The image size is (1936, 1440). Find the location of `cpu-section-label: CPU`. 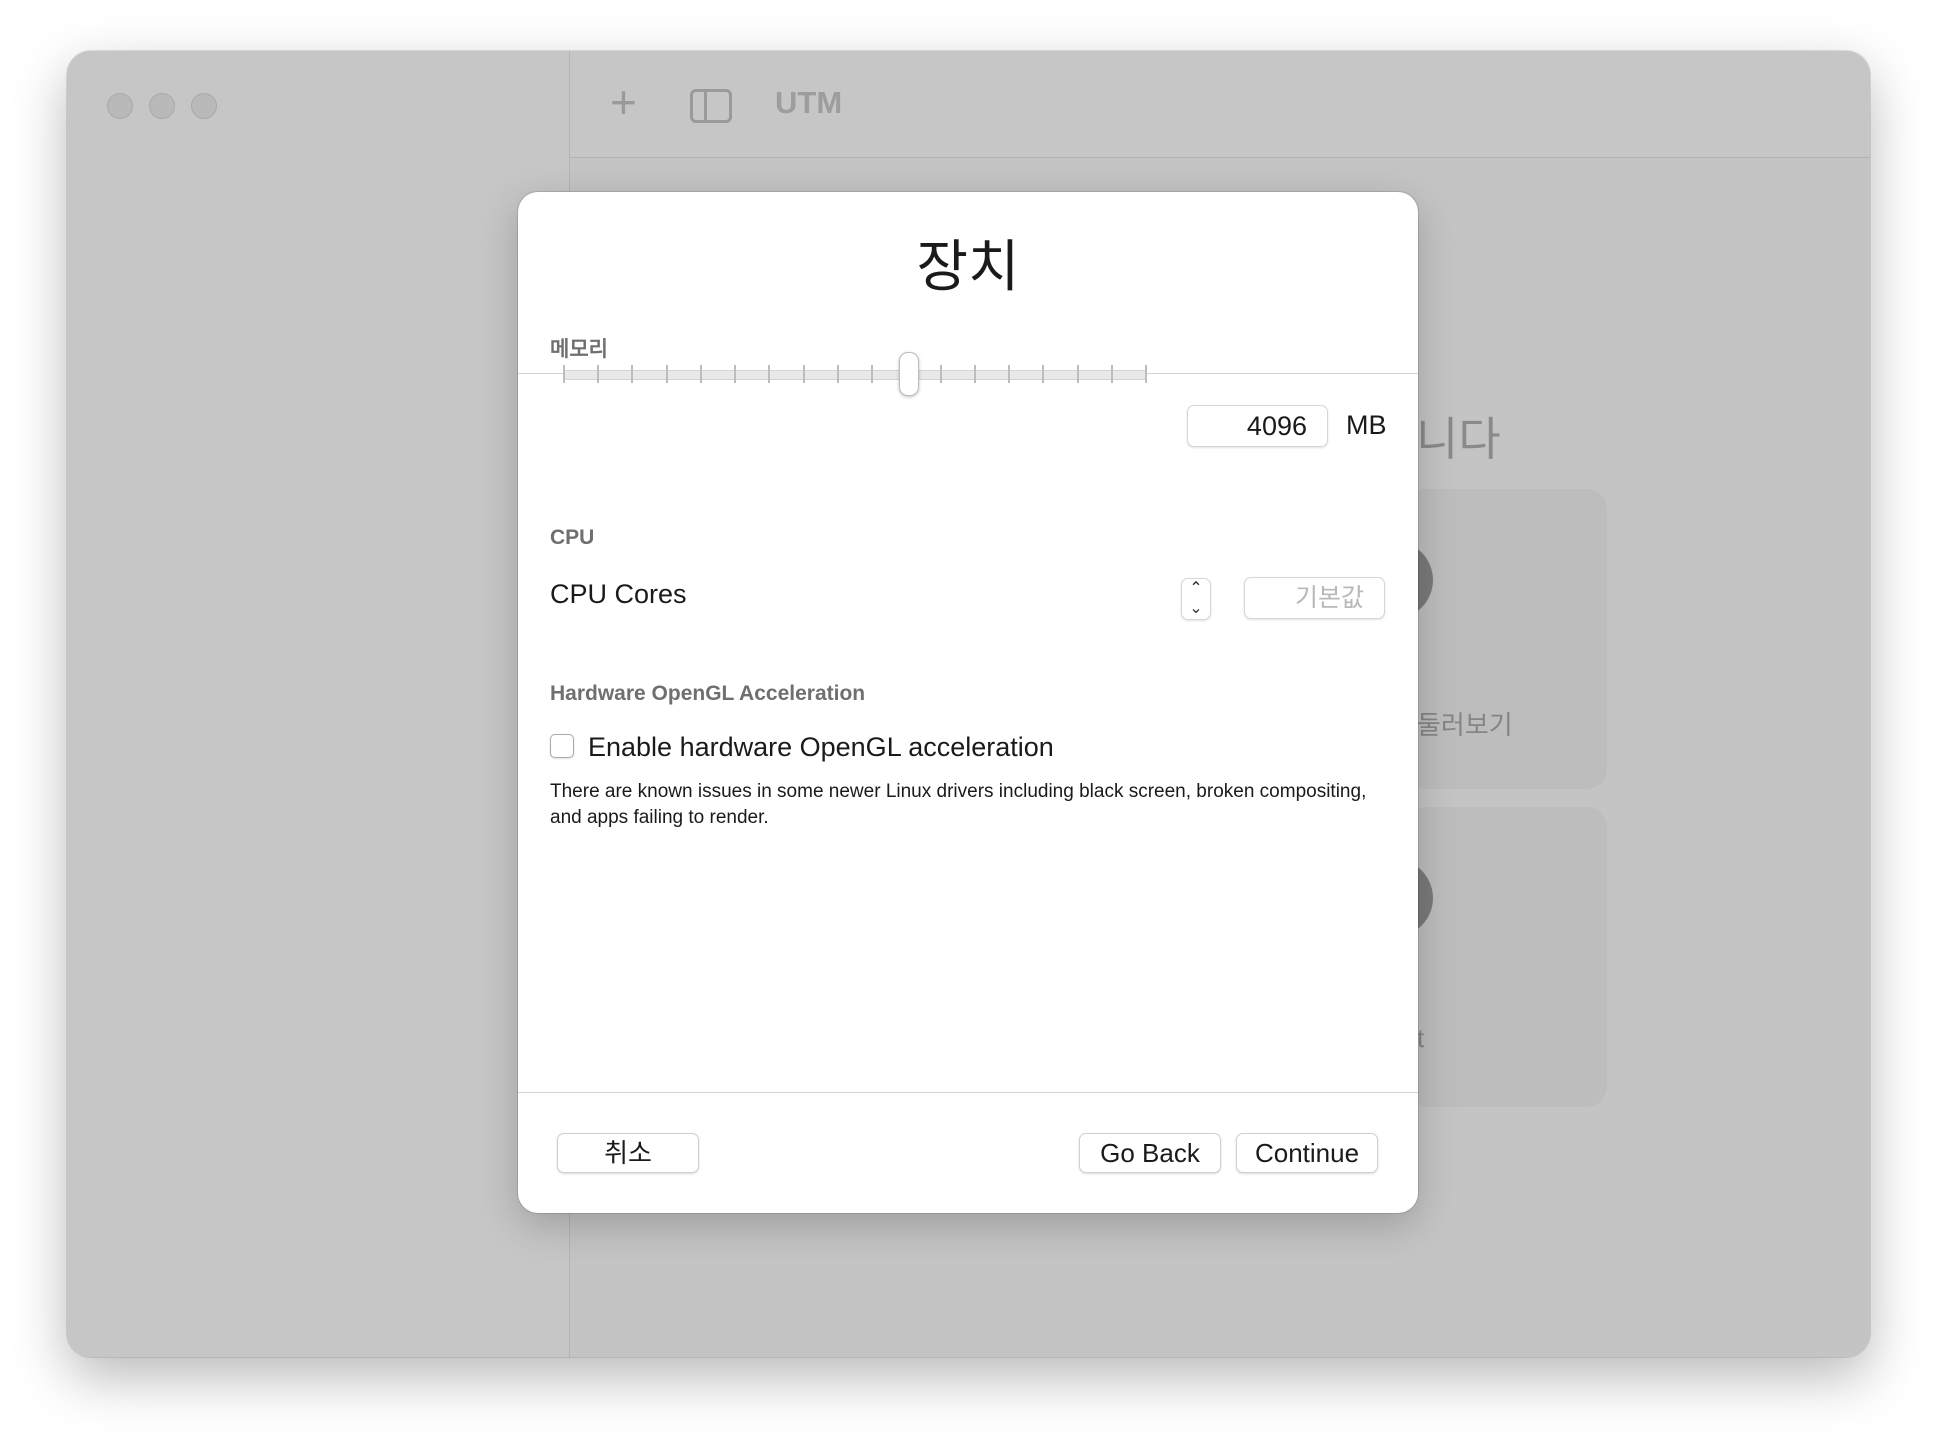

cpu-section-label: CPU is located at coordinates (572, 537).